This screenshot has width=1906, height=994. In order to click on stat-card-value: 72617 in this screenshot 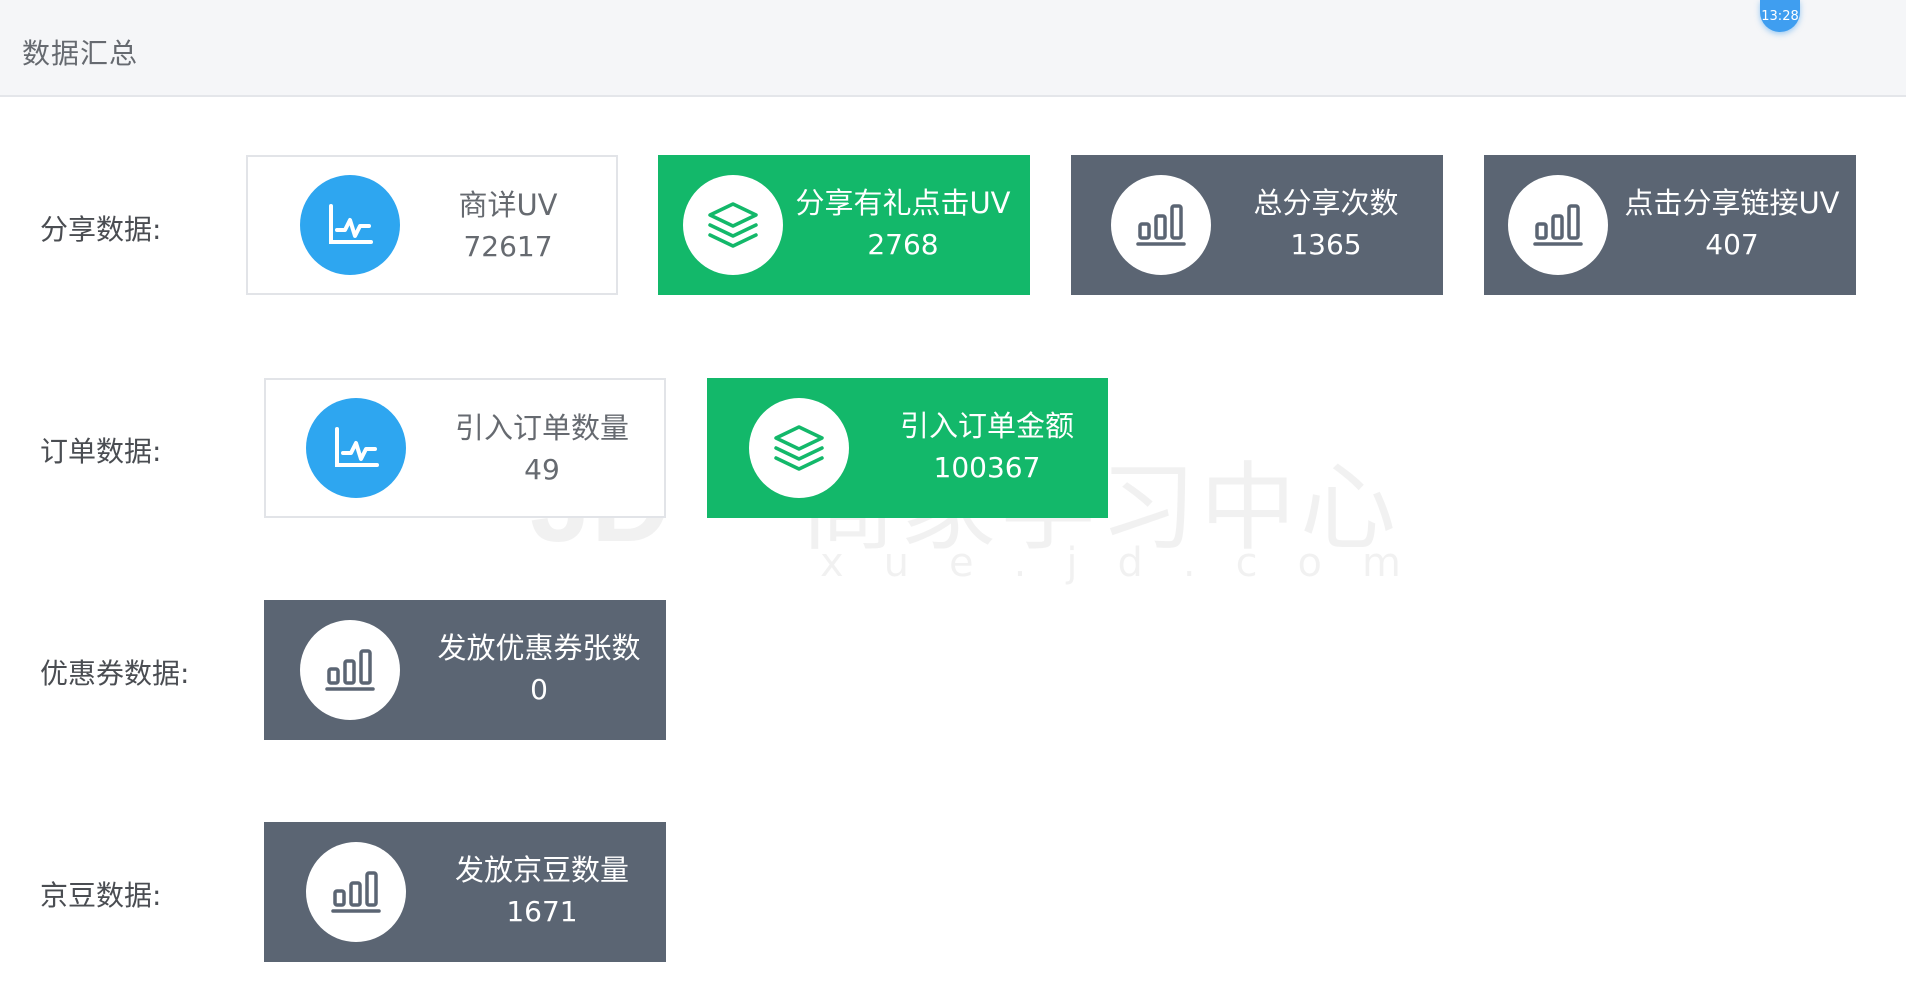, I will do `click(508, 246)`.